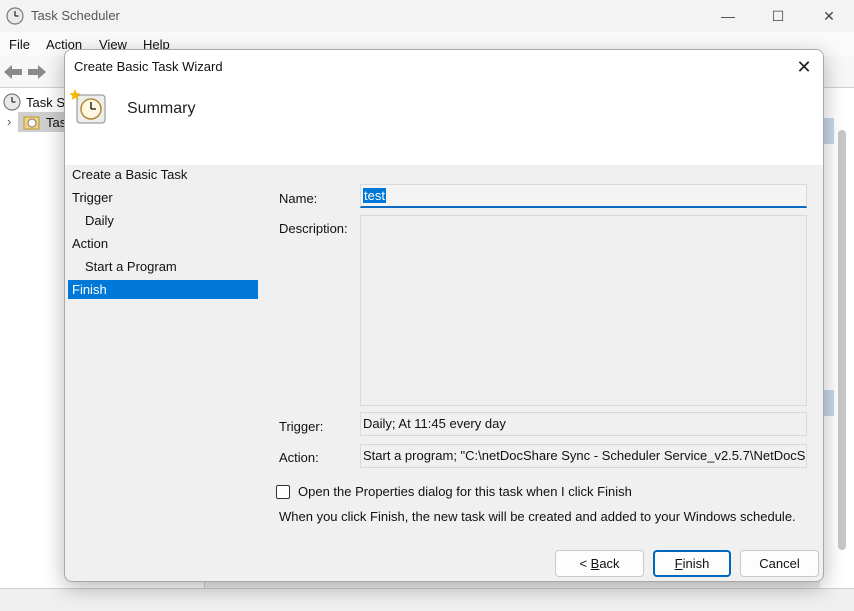 The image size is (854, 611). What do you see at coordinates (163, 289) in the screenshot?
I see `step-finish: Finish` at bounding box center [163, 289].